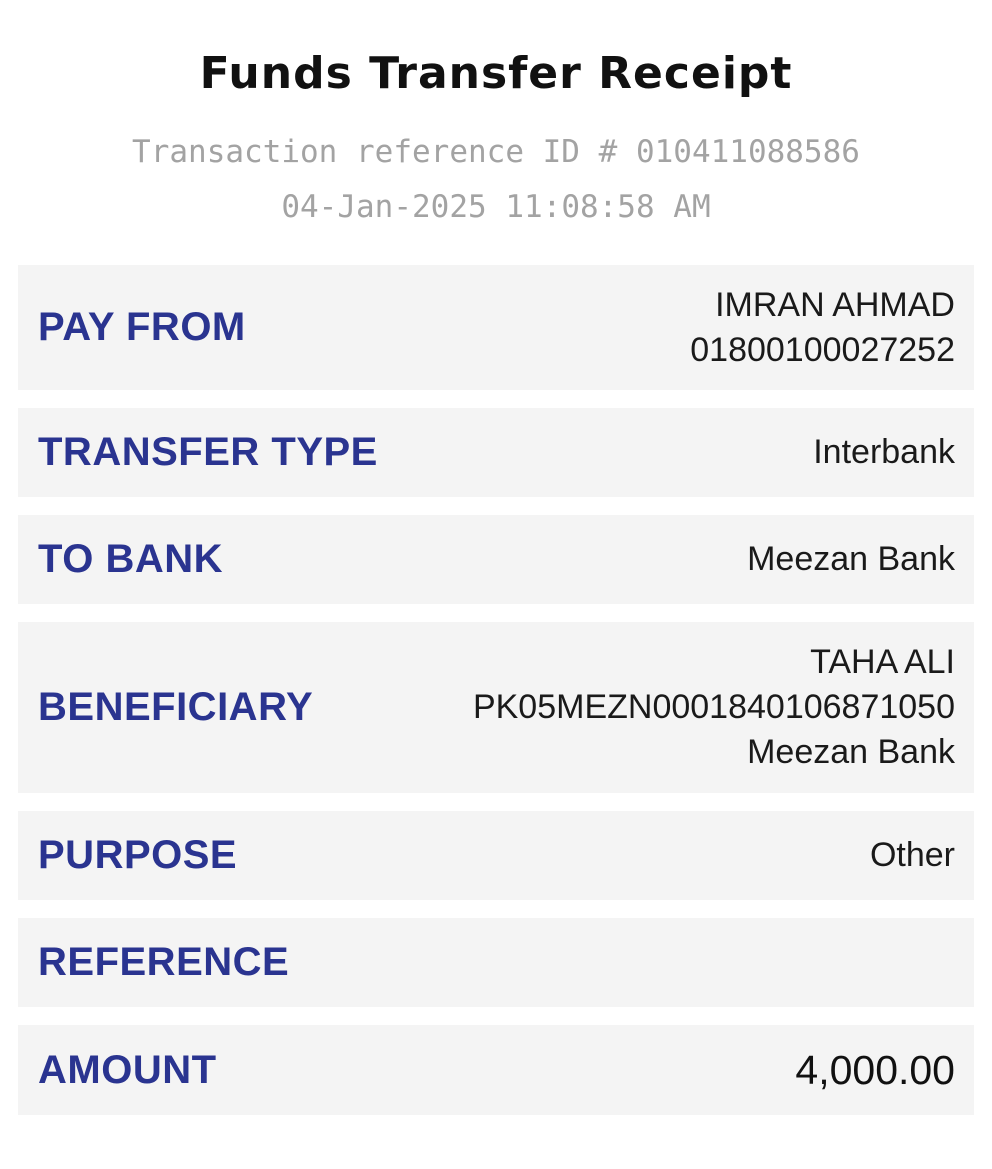 This screenshot has width=992, height=1169. What do you see at coordinates (496, 559) in the screenshot?
I see `row-to-bank: TO BANK Meezan Bank` at bounding box center [496, 559].